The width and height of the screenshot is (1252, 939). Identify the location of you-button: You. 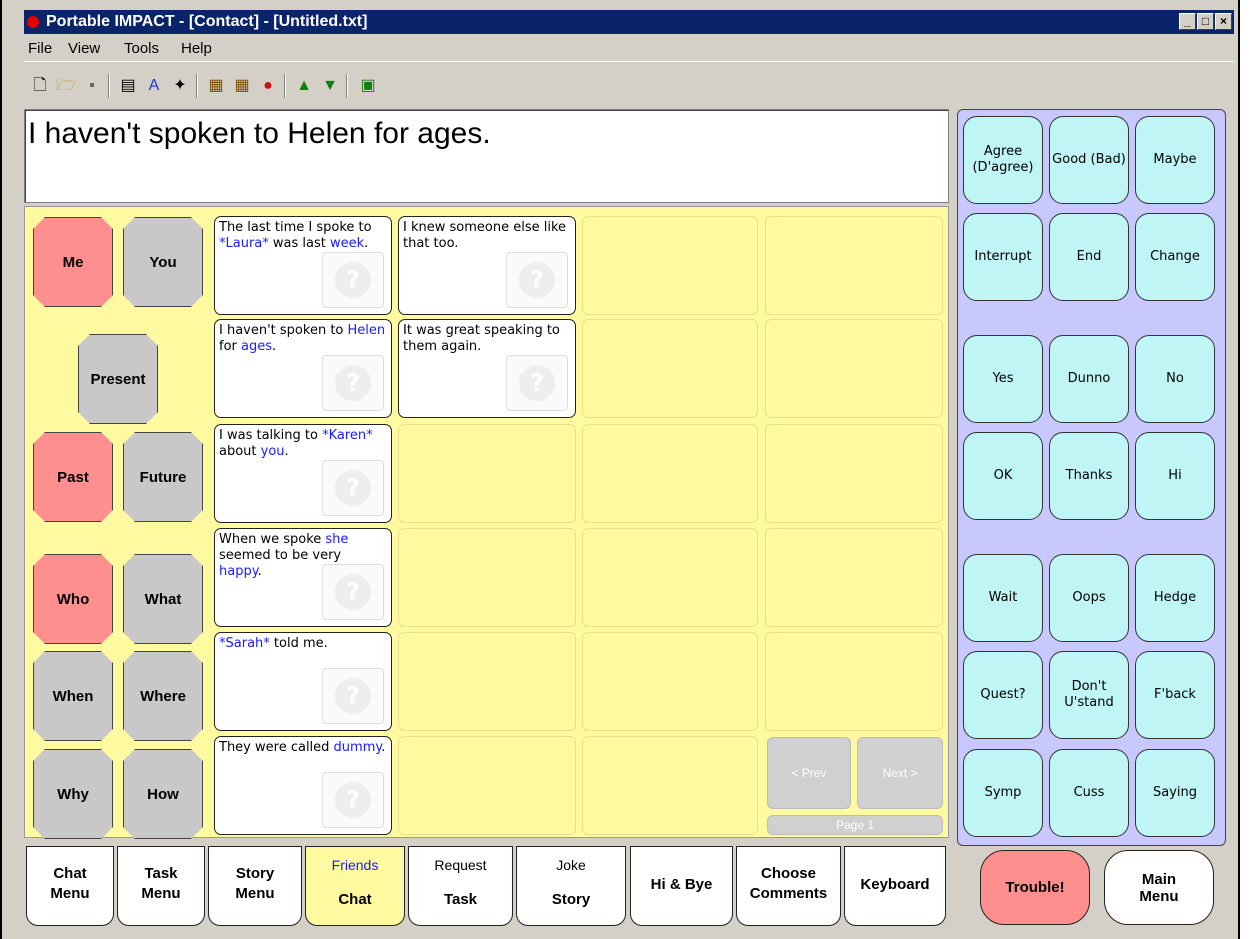
(163, 262).